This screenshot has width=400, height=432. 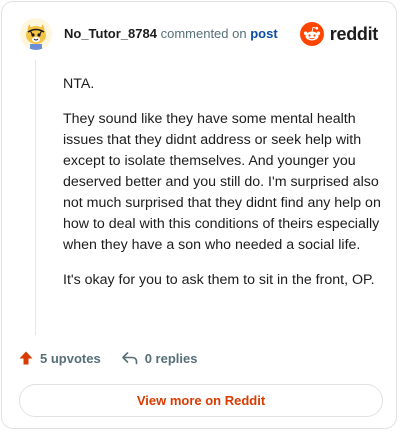 I want to click on avatar, so click(x=36, y=34).